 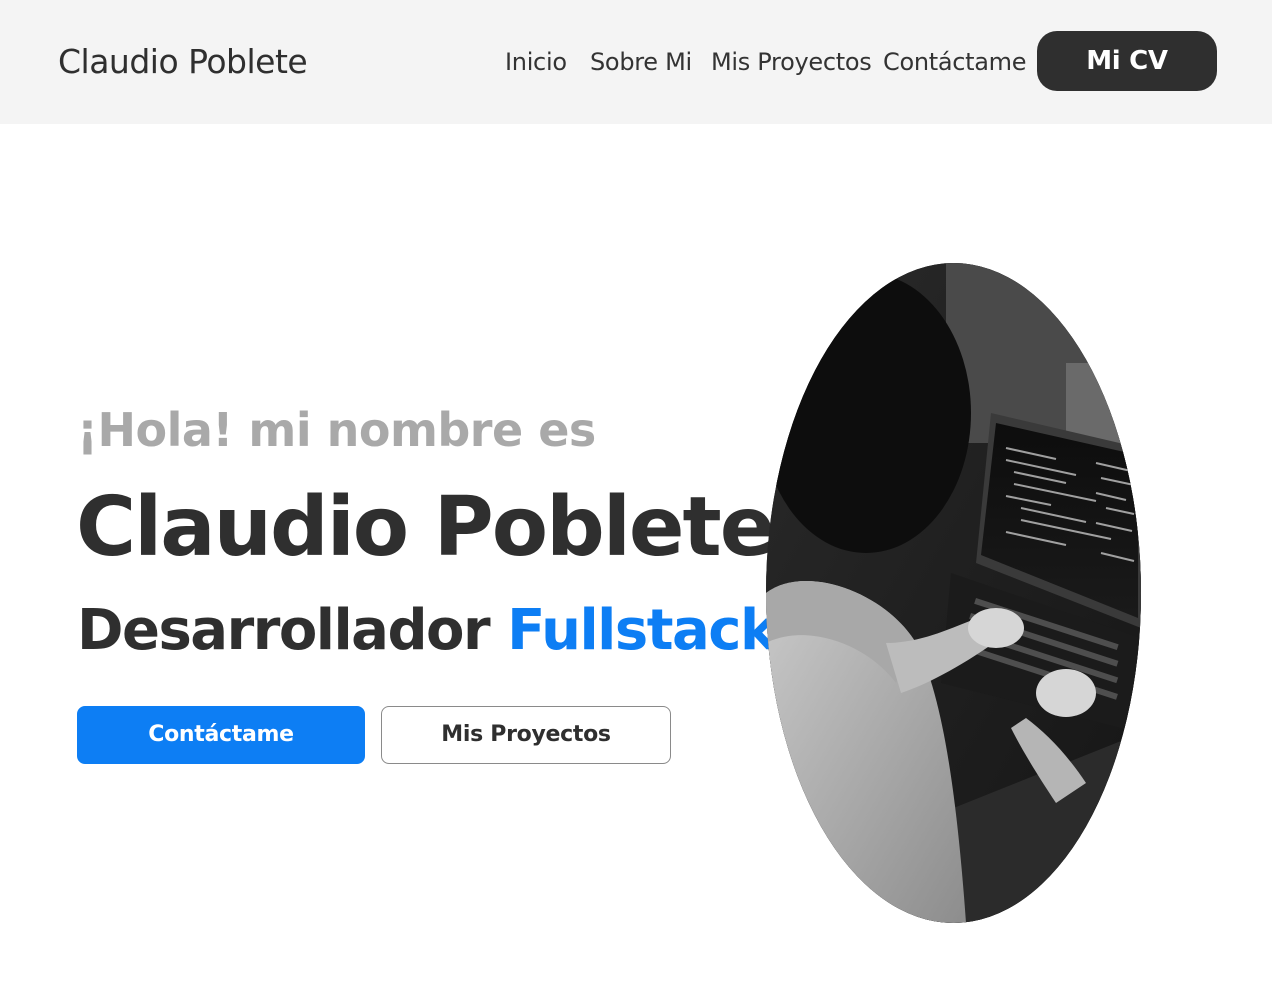 I want to click on contact-button: Contáctame, so click(x=221, y=735).